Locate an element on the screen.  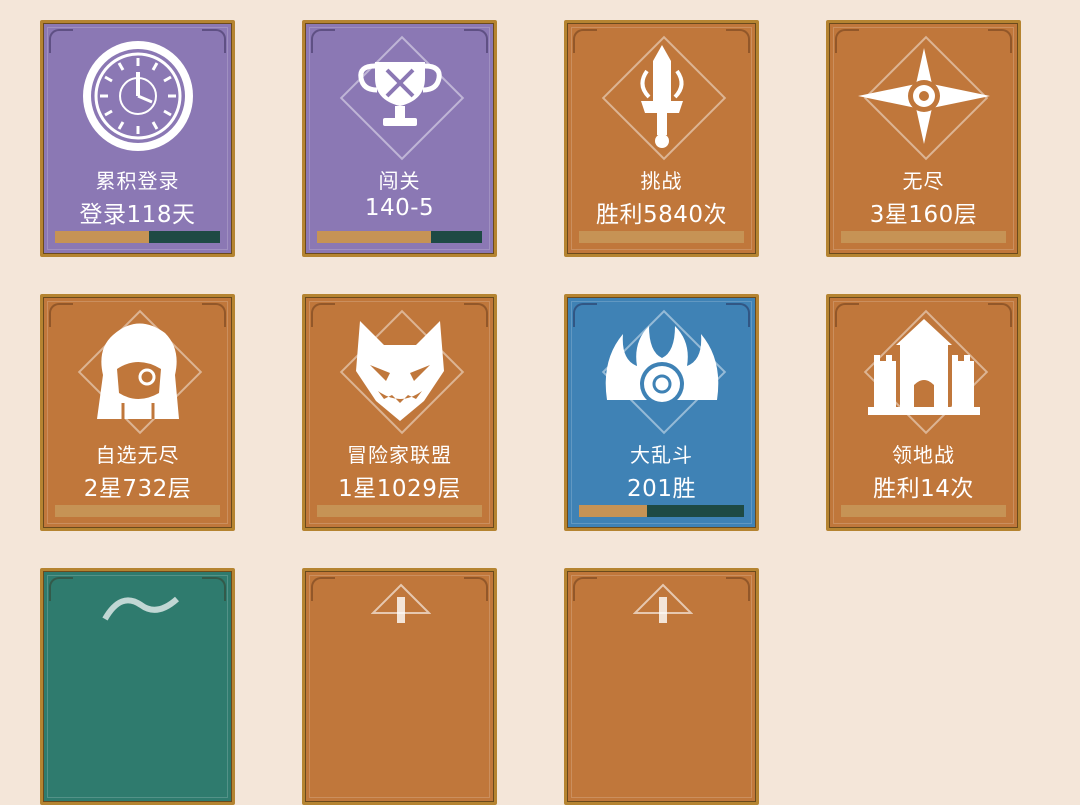
trophy-icon is located at coordinates (399, 94).